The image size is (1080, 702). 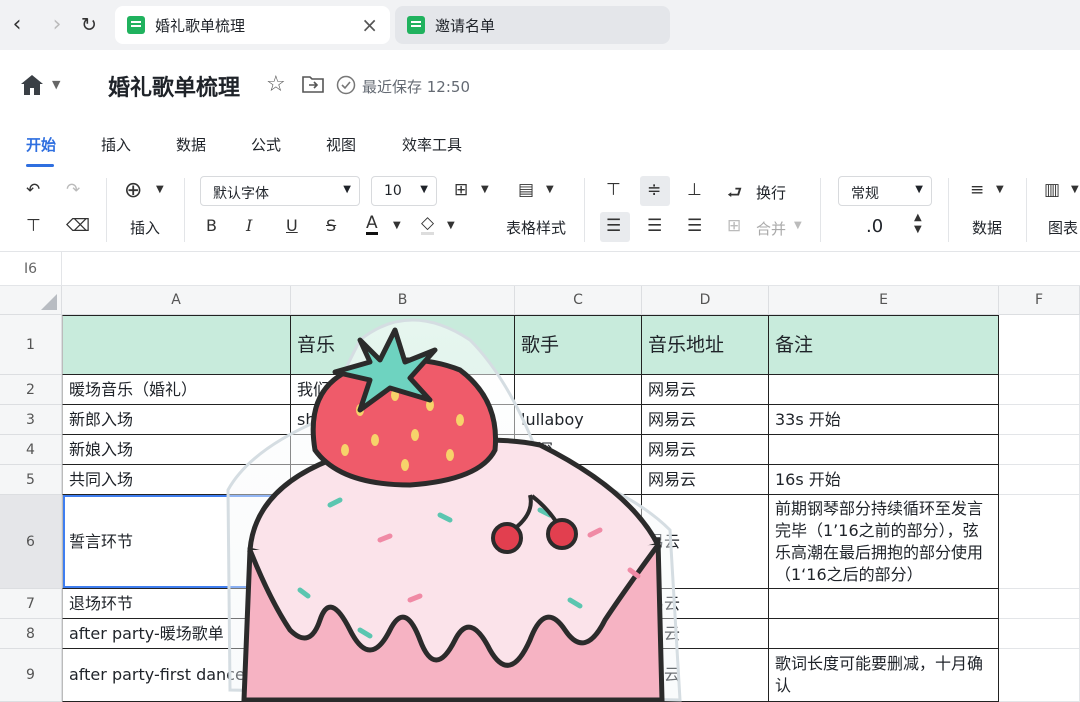 I want to click on header-cell: 音乐, so click(x=403, y=345).